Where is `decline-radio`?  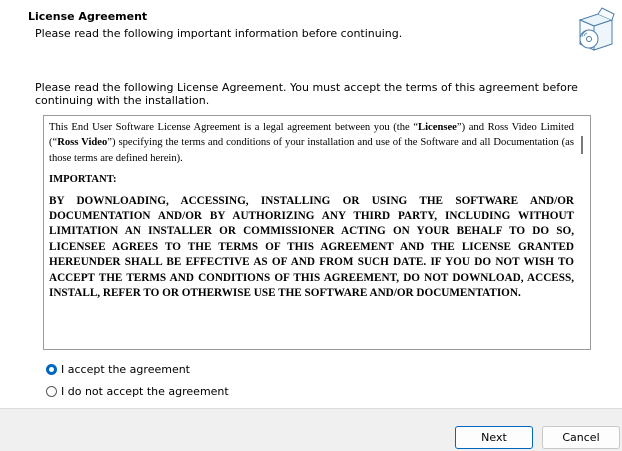 decline-radio is located at coordinates (51, 391).